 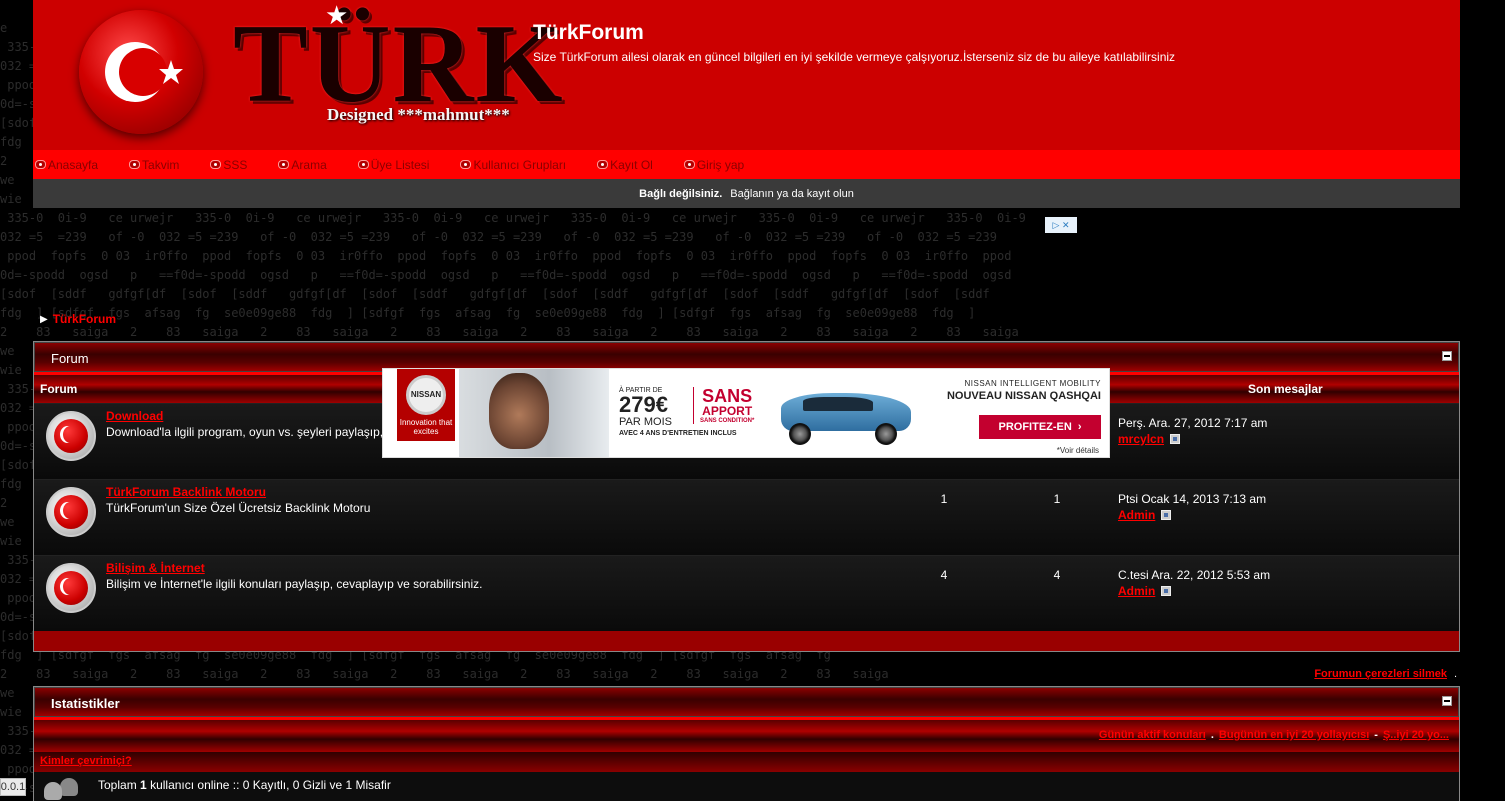 I want to click on topics-count: 1, so click(x=944, y=499).